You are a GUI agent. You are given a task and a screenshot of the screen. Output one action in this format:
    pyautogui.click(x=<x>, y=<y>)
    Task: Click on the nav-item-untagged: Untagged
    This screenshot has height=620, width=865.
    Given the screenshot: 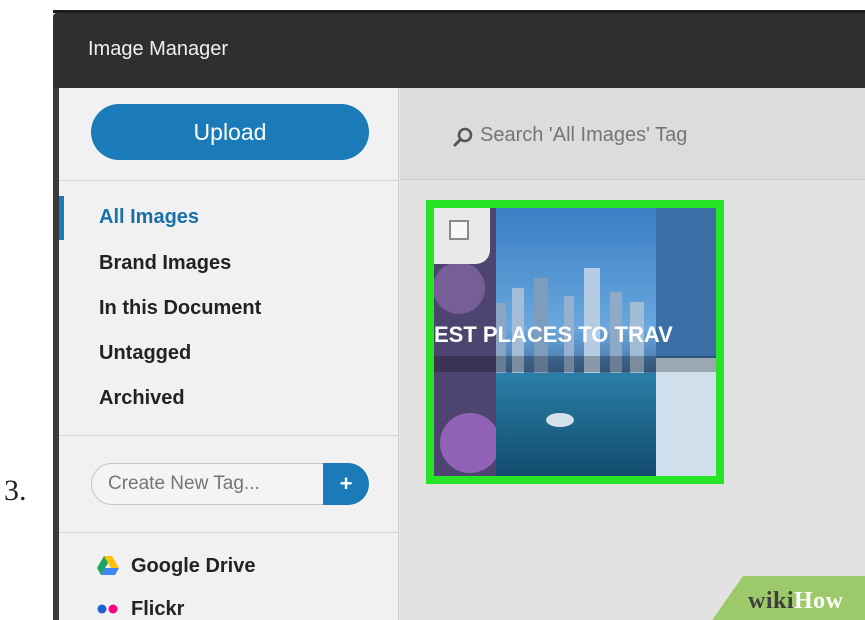 What is the action you would take?
    pyautogui.click(x=229, y=353)
    